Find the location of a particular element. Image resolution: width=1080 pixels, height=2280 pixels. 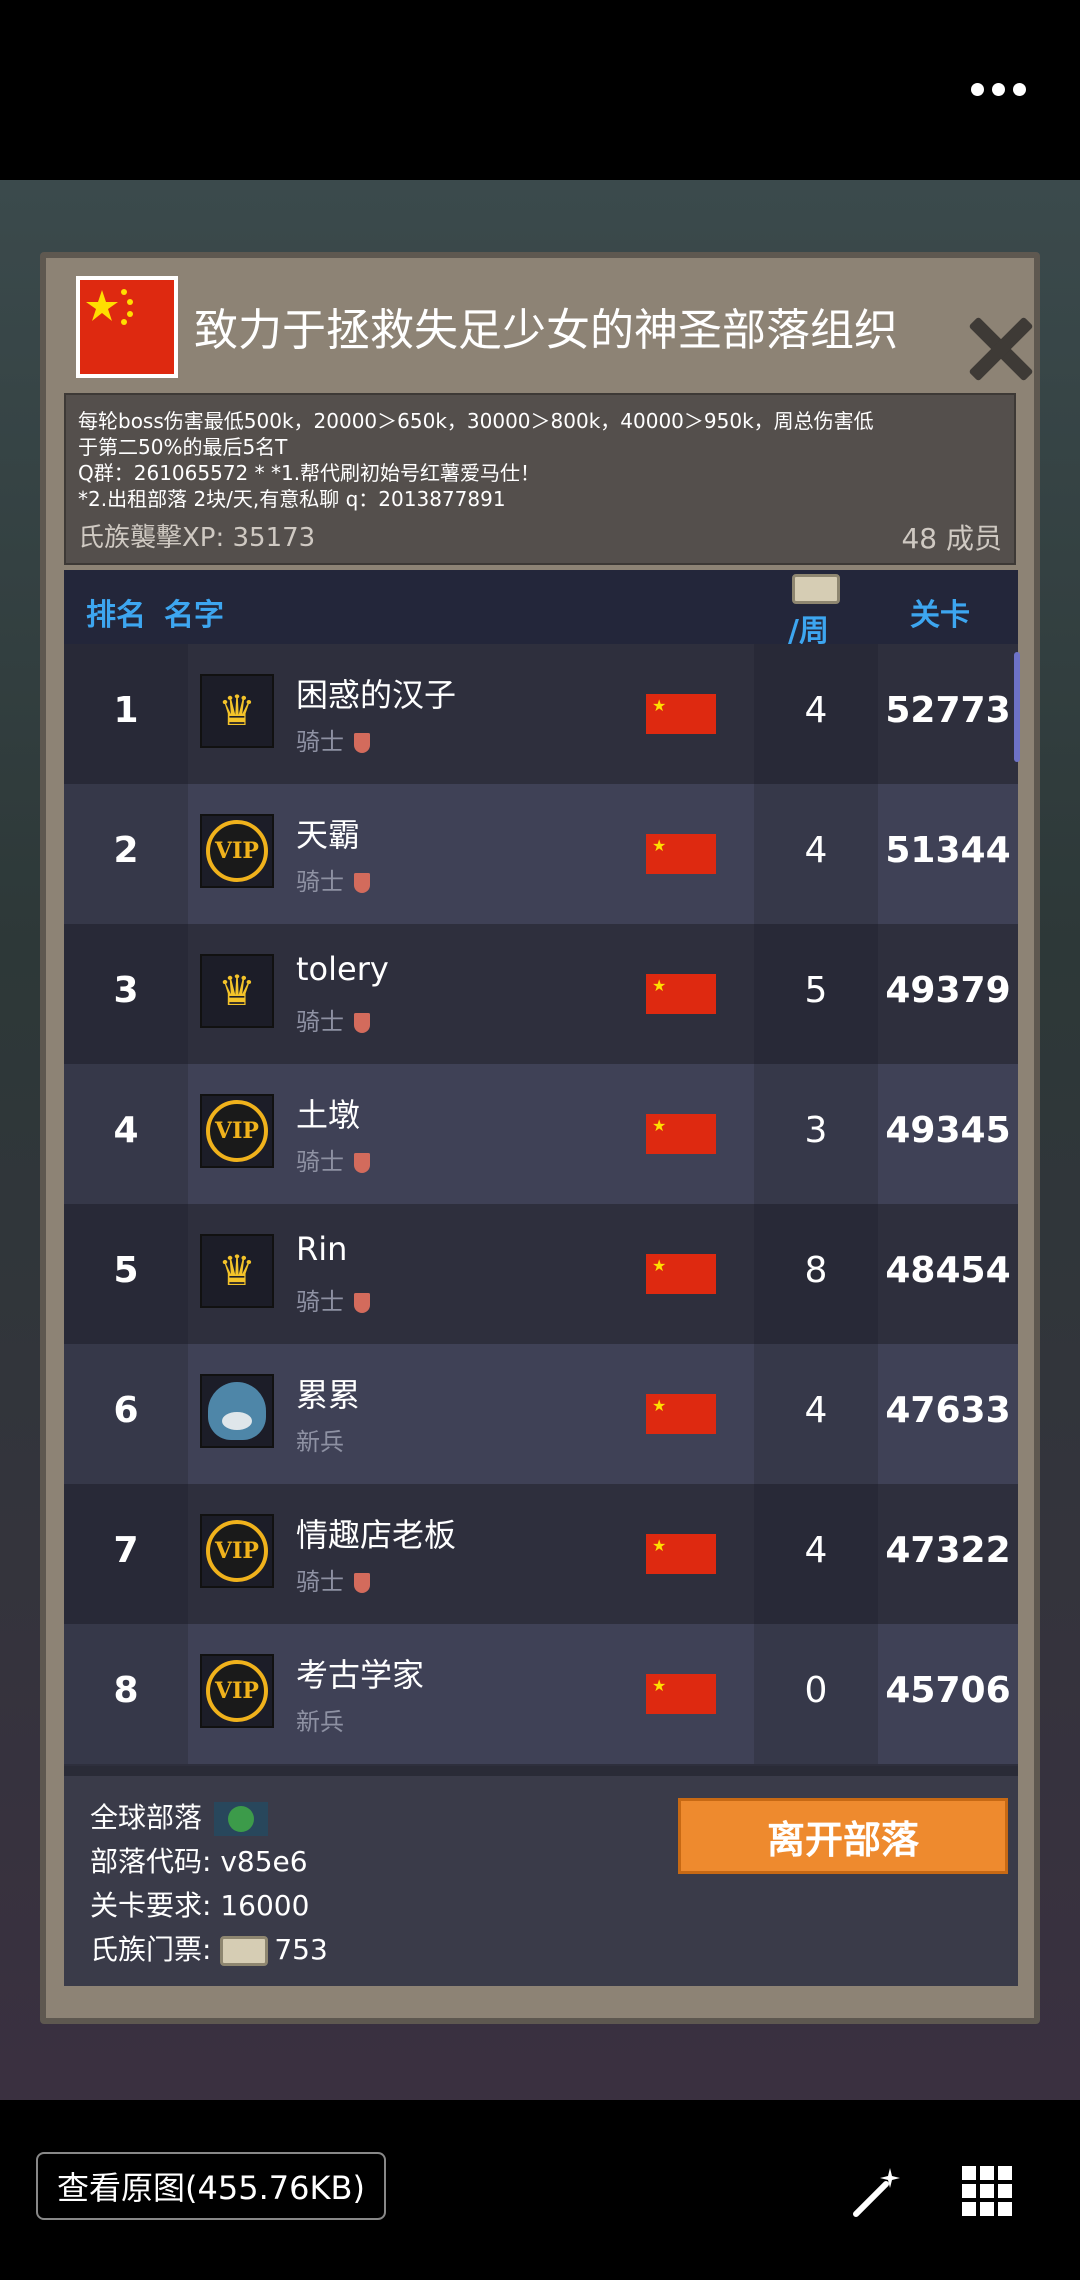

level-value: 52773 is located at coordinates (948, 710).